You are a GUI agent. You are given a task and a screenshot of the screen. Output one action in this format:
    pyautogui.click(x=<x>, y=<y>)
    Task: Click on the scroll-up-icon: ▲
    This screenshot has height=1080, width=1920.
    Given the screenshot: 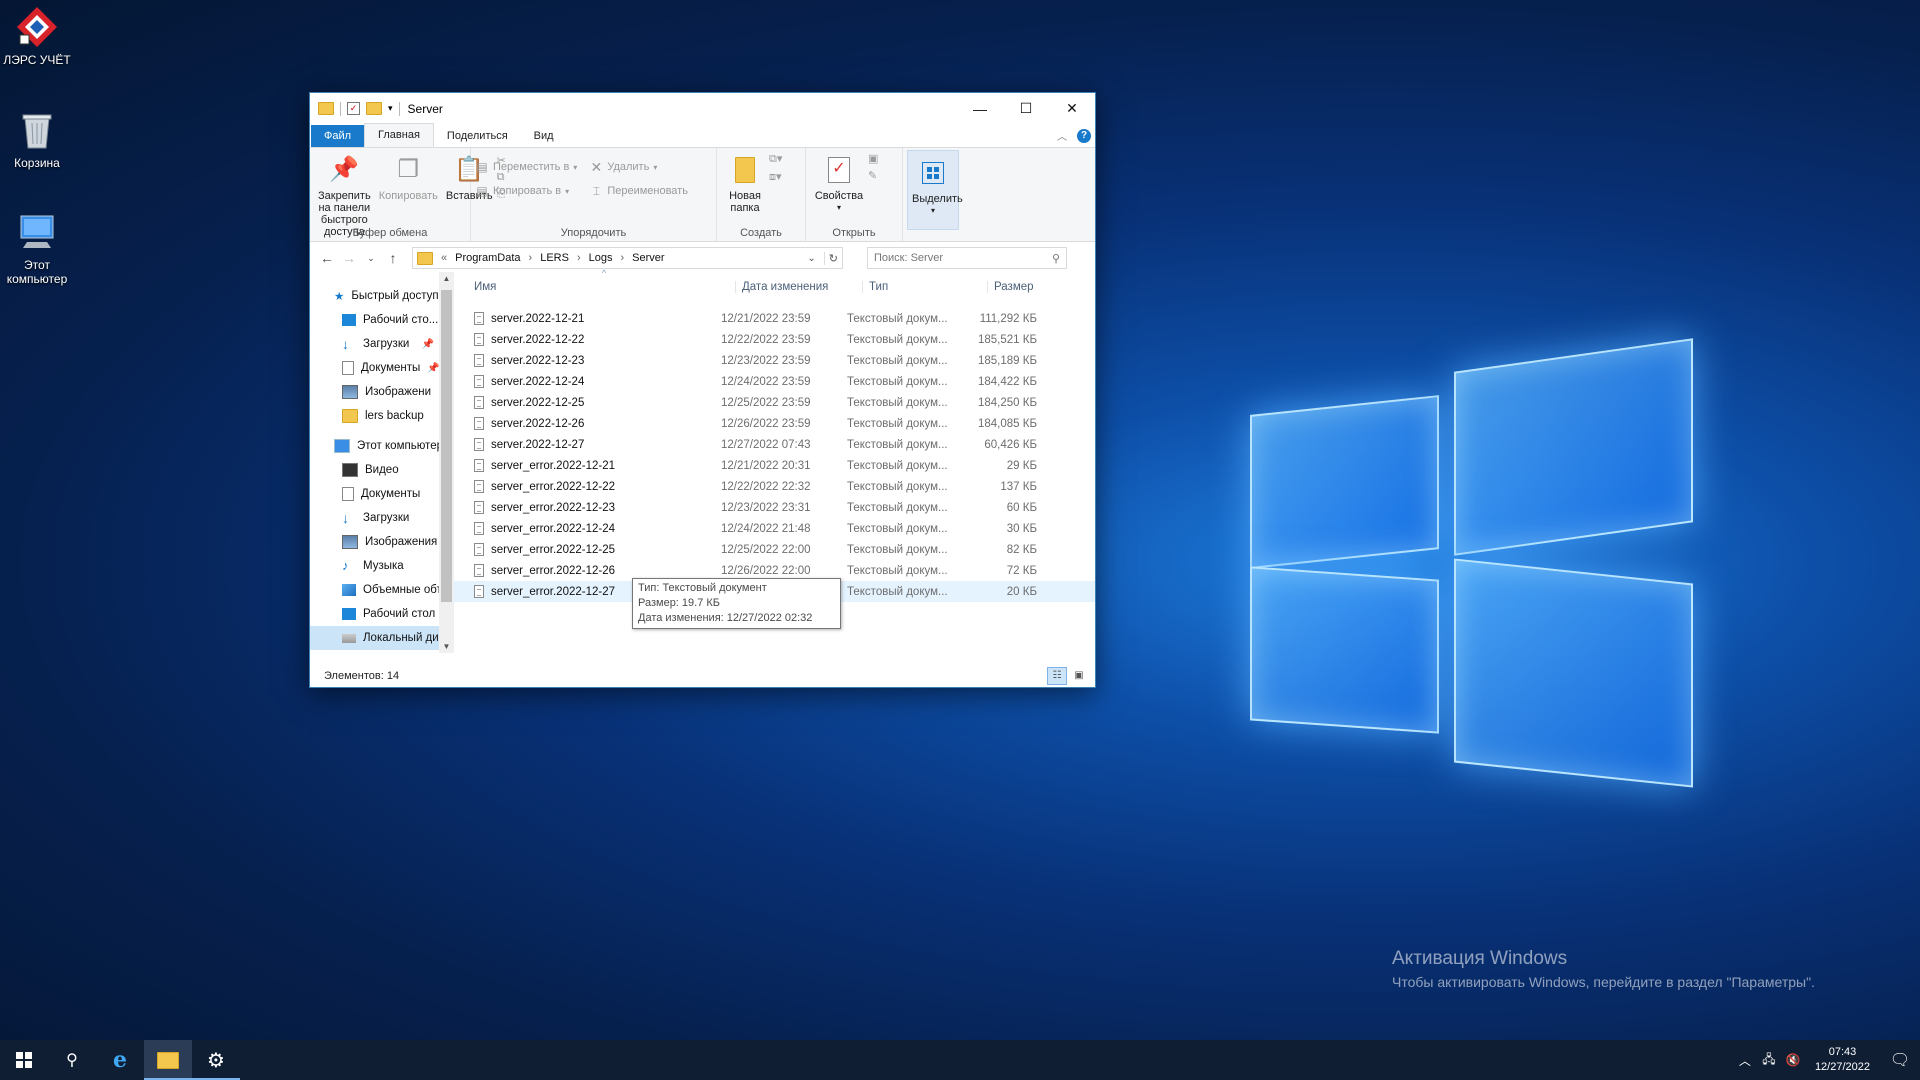 What is the action you would take?
    pyautogui.click(x=446, y=278)
    